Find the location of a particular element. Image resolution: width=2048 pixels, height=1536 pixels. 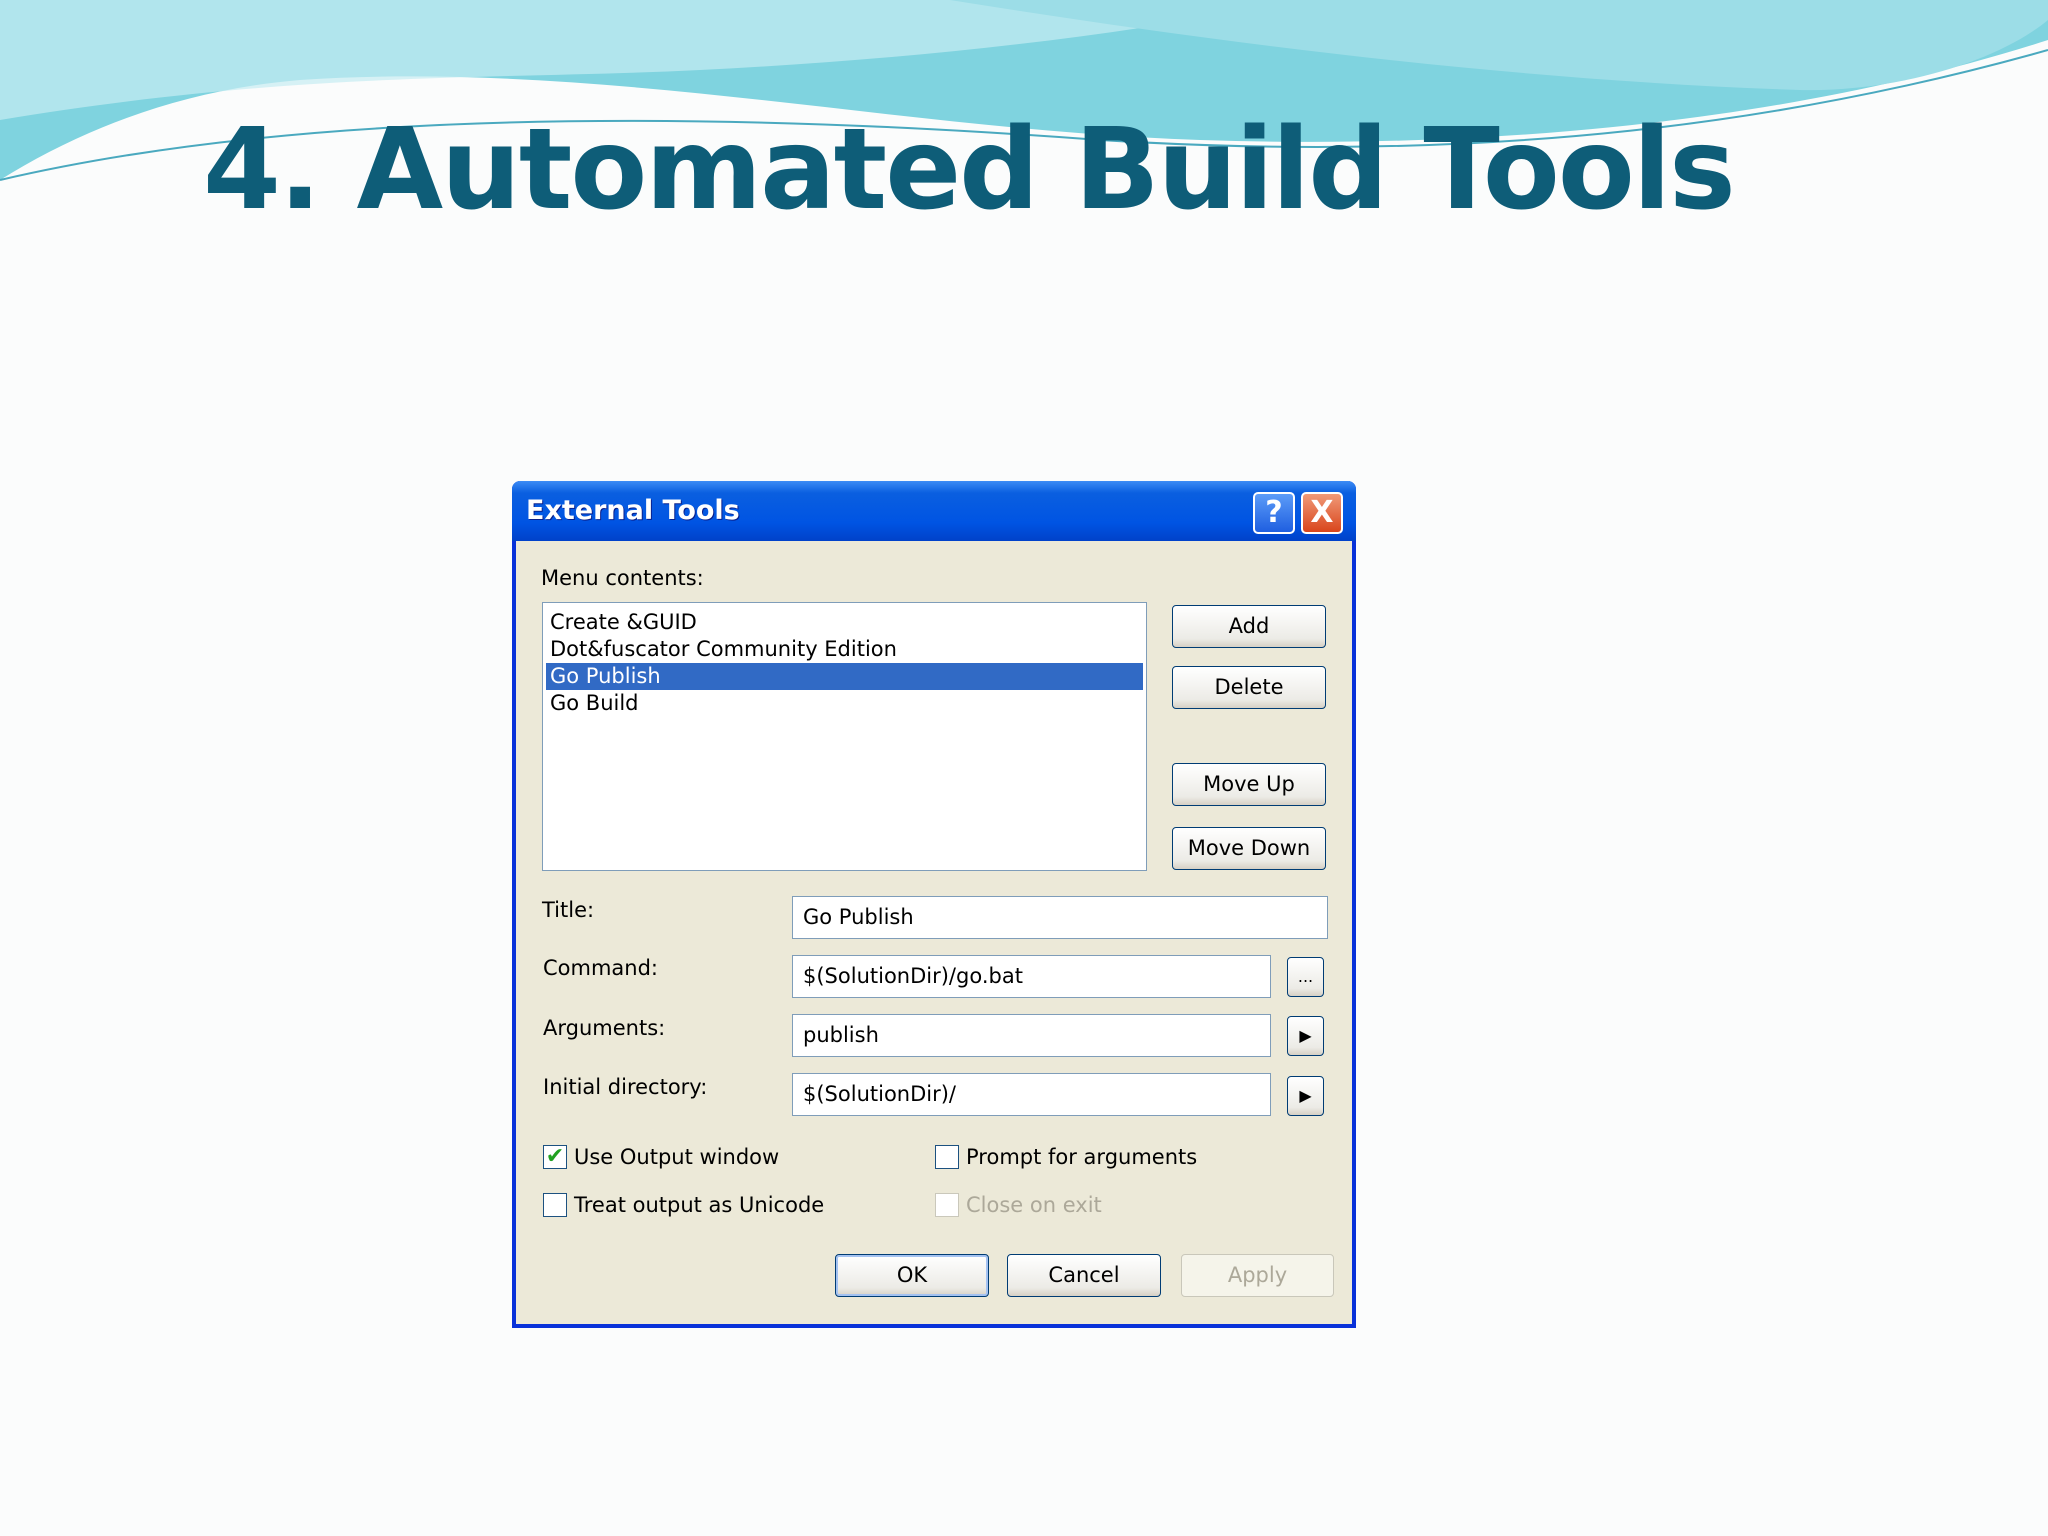

close-button: X is located at coordinates (1322, 513).